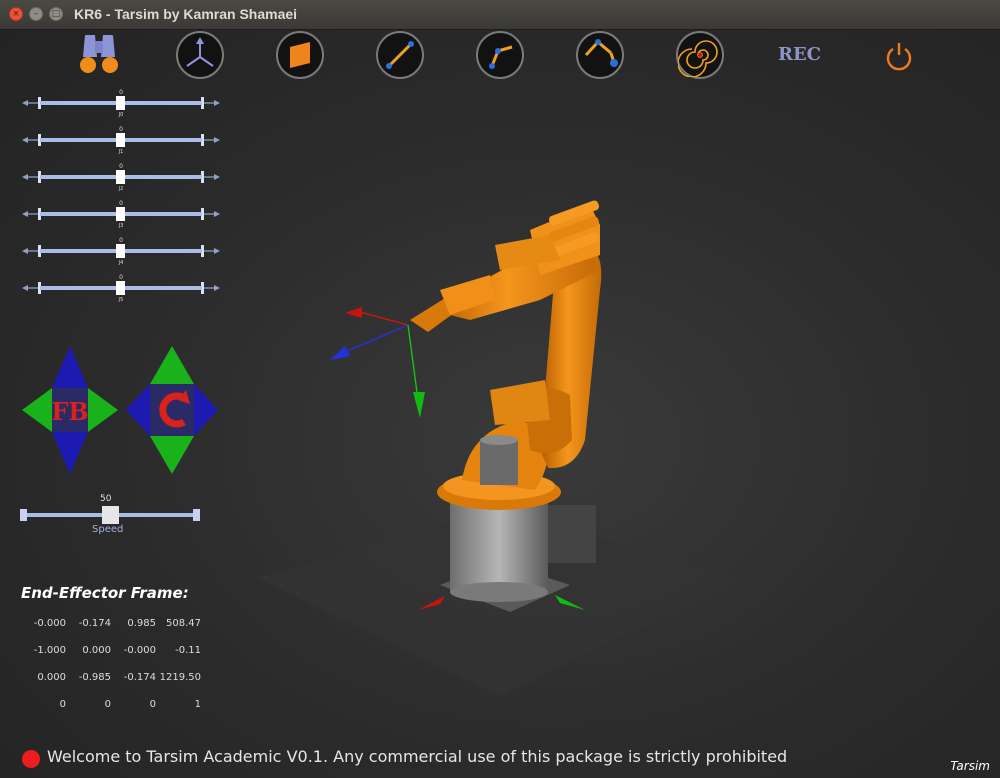 This screenshot has width=1000, height=778. I want to click on matrix-cell: -0.11, so click(188, 650).